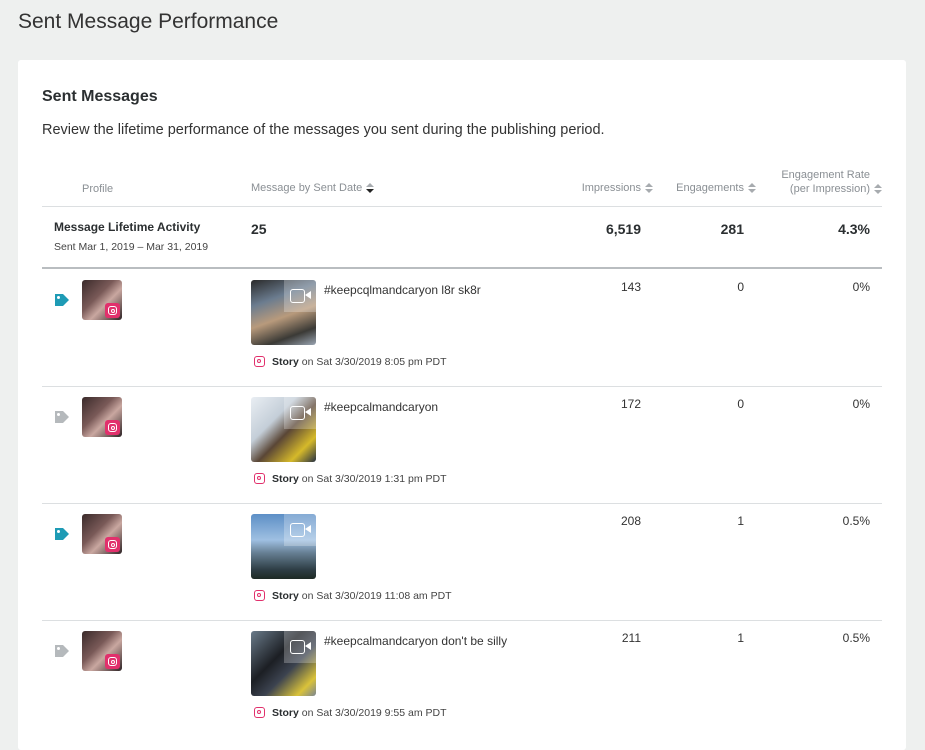 Image resolution: width=925 pixels, height=750 pixels. I want to click on row-impressions: 211, so click(631, 638).